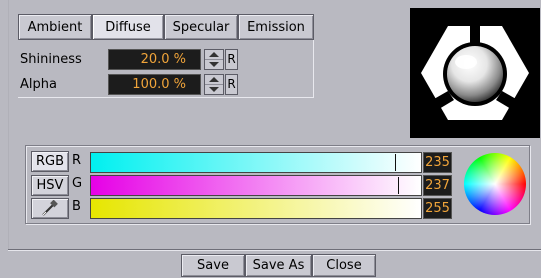 Image resolution: width=541 pixels, height=278 pixels. I want to click on material-tabs: Ambient Diffuse Specular Emission, so click(166, 27).